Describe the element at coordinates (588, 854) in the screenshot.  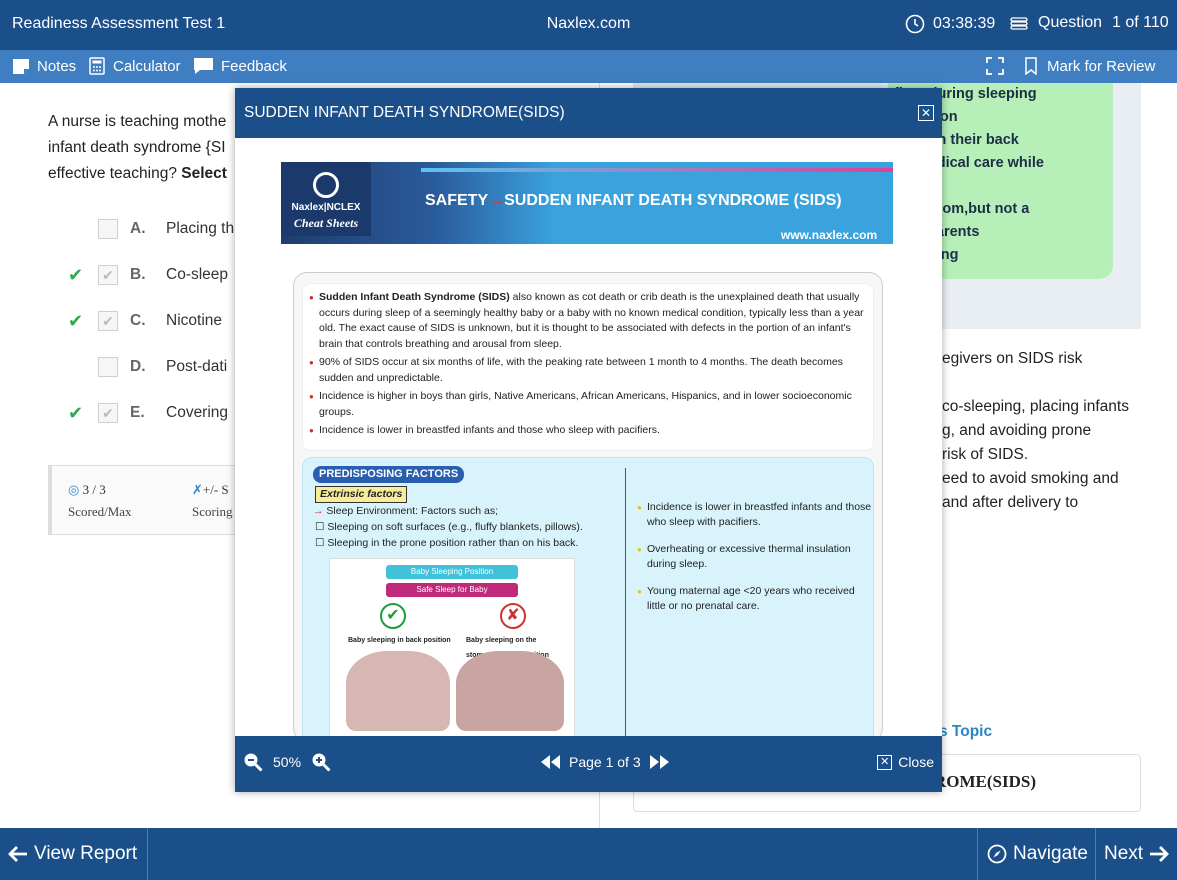
I see `bottom-bar: View Report Navigate Next` at that location.